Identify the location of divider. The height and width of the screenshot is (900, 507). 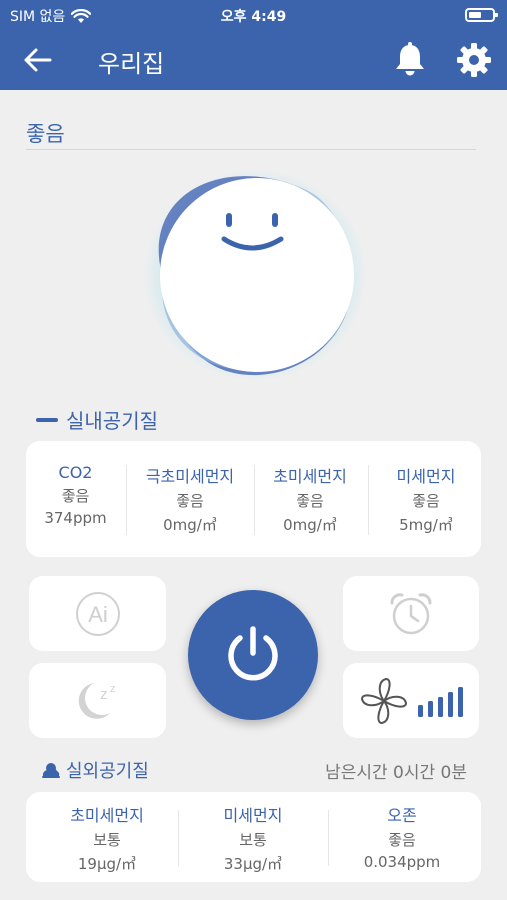
(251, 149).